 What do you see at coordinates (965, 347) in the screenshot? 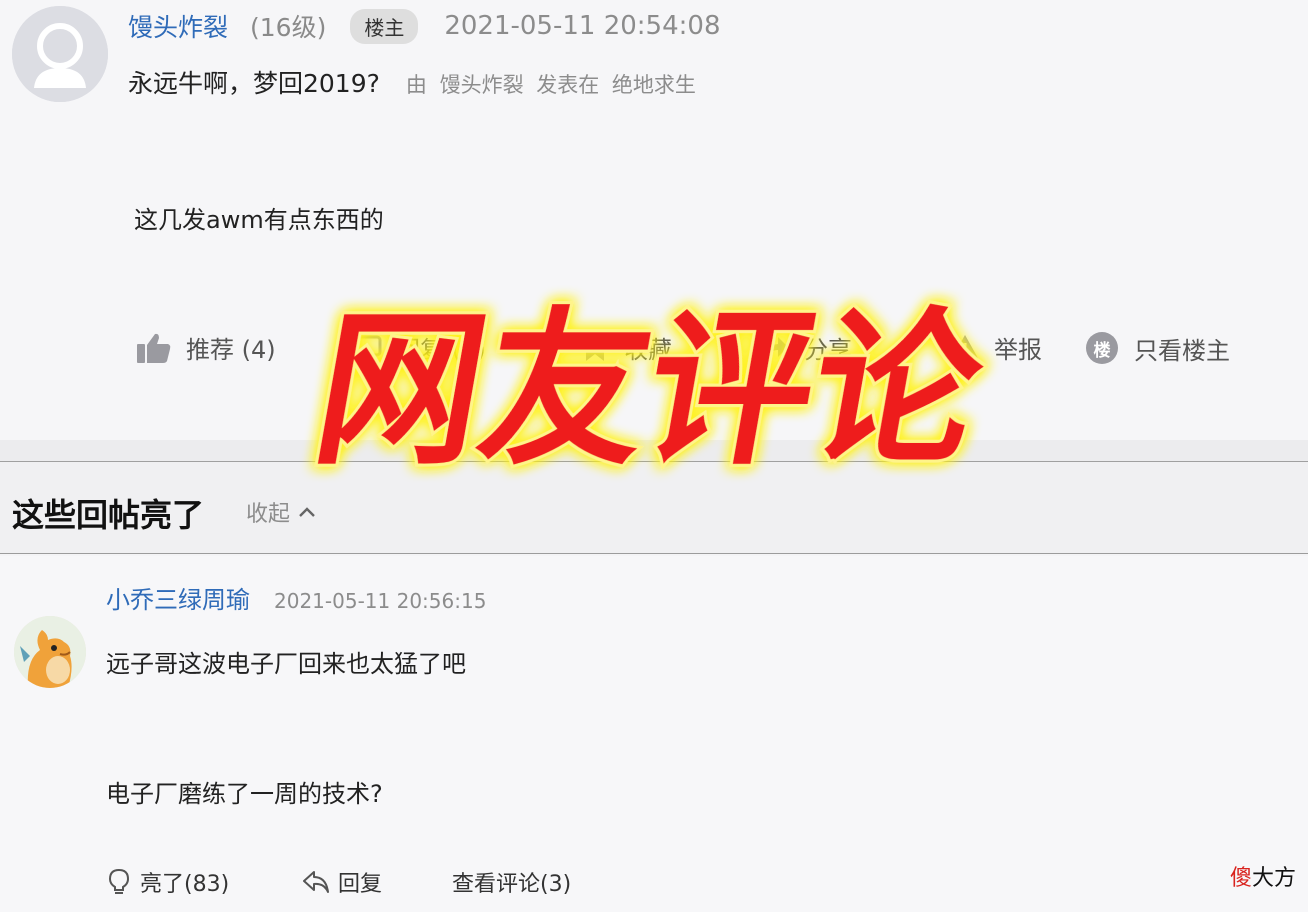
I see `warning-icon` at bounding box center [965, 347].